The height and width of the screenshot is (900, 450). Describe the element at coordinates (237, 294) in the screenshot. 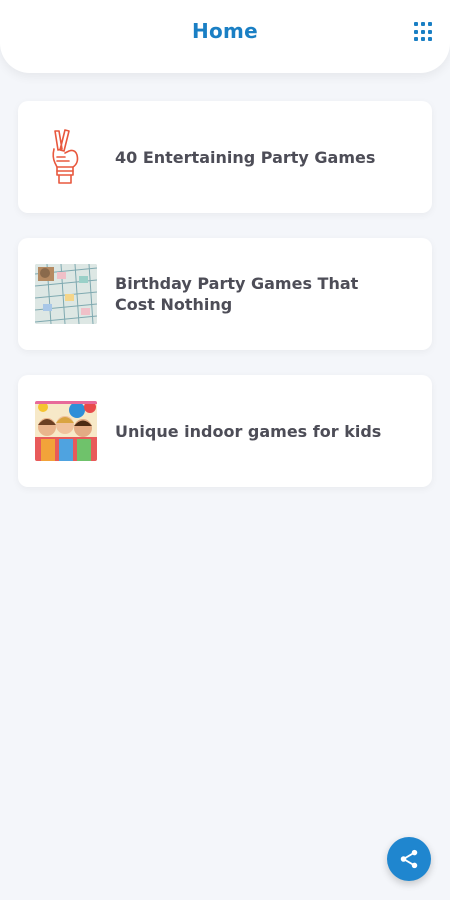

I see `card-title: Birthday Party Games That Cost Nothing` at that location.